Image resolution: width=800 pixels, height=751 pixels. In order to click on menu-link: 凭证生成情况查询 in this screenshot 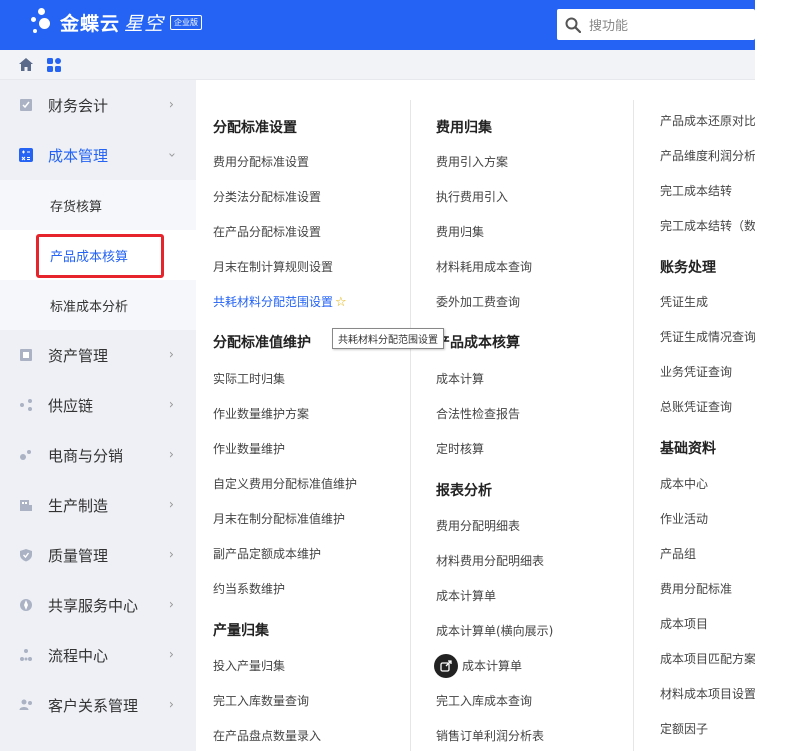, I will do `click(708, 336)`.